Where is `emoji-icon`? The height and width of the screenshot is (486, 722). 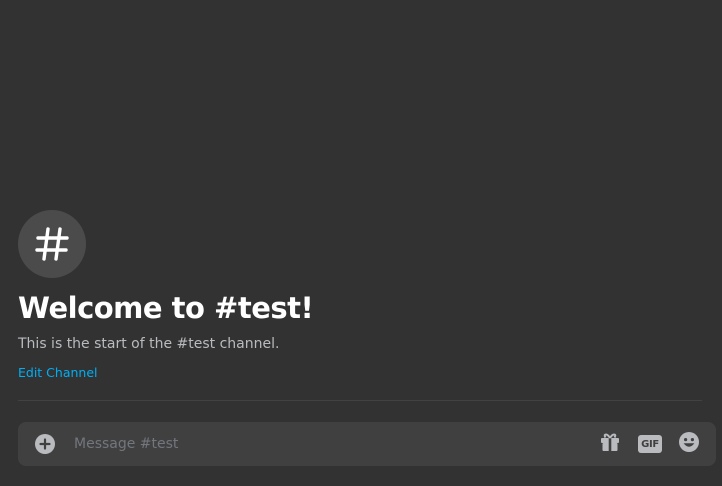 emoji-icon is located at coordinates (689, 444).